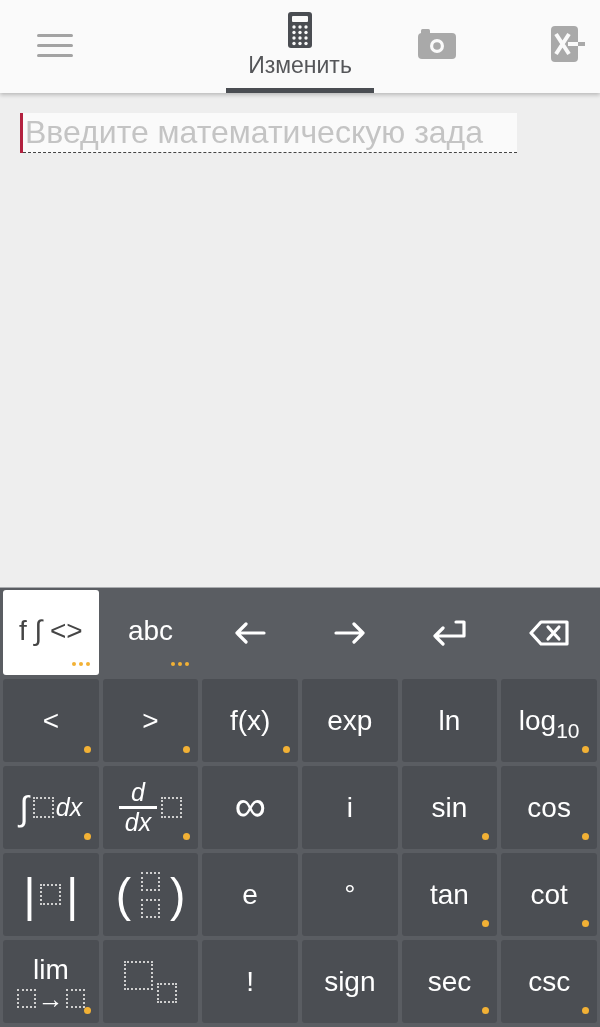 The image size is (600, 1027). What do you see at coordinates (250, 632) in the screenshot?
I see `left-arrow-icon` at bounding box center [250, 632].